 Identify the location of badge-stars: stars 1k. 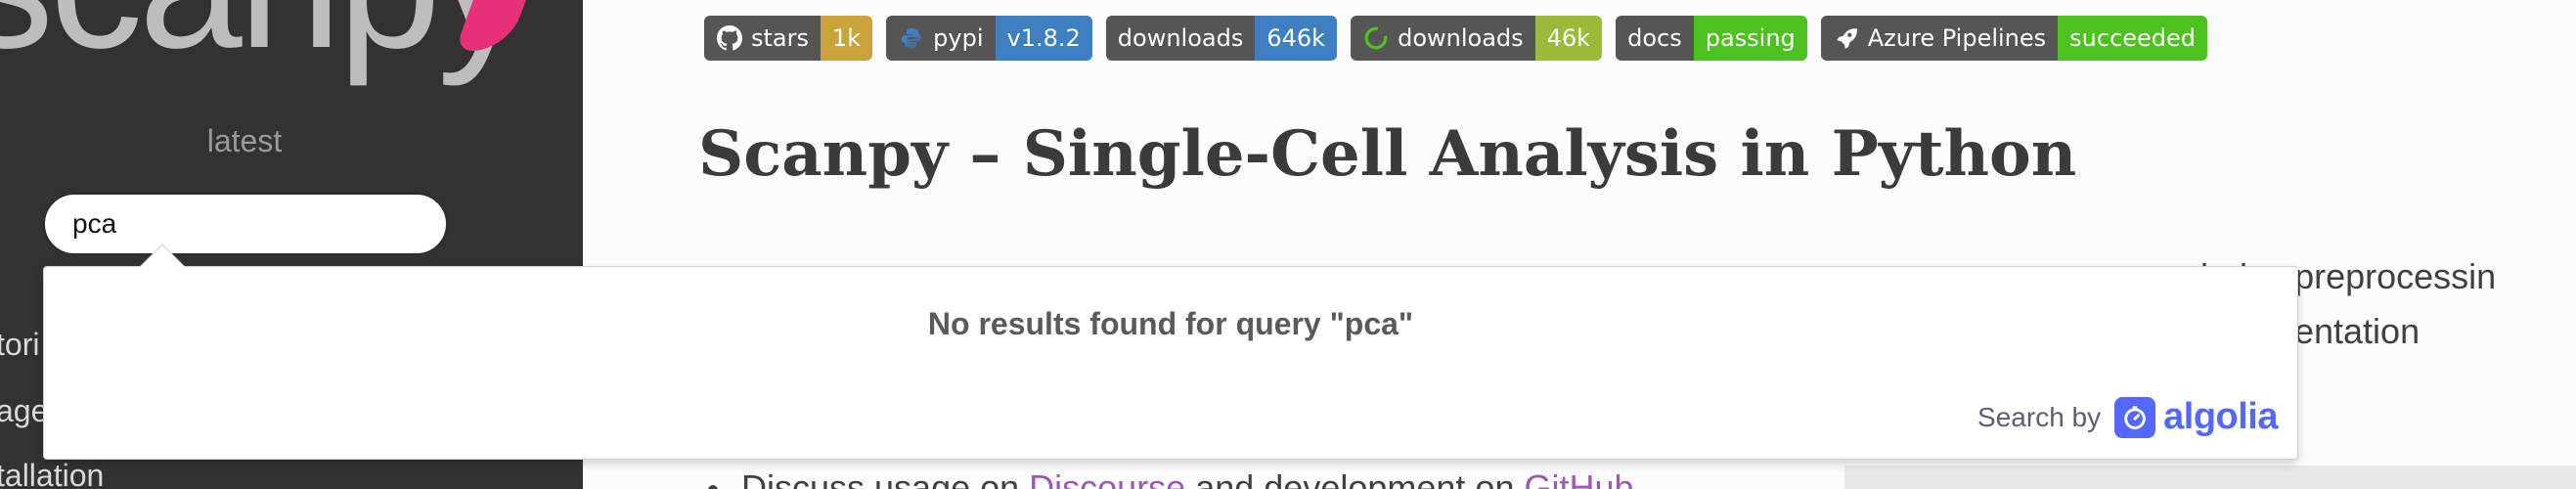
(788, 38).